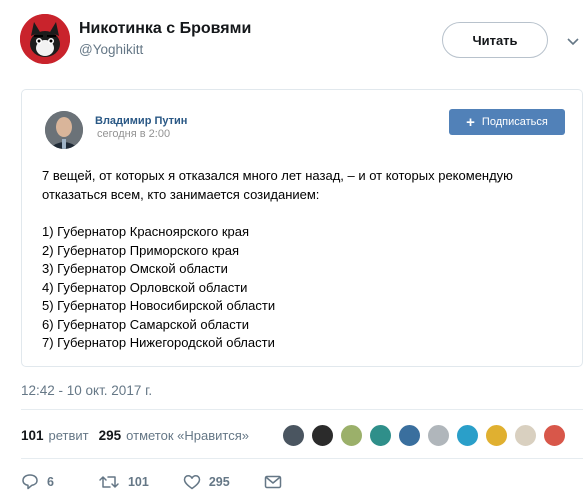 The image size is (588, 504). What do you see at coordinates (145, 287) in the screenshot?
I see `list-item: 4) Губернатор Орловской области` at bounding box center [145, 287].